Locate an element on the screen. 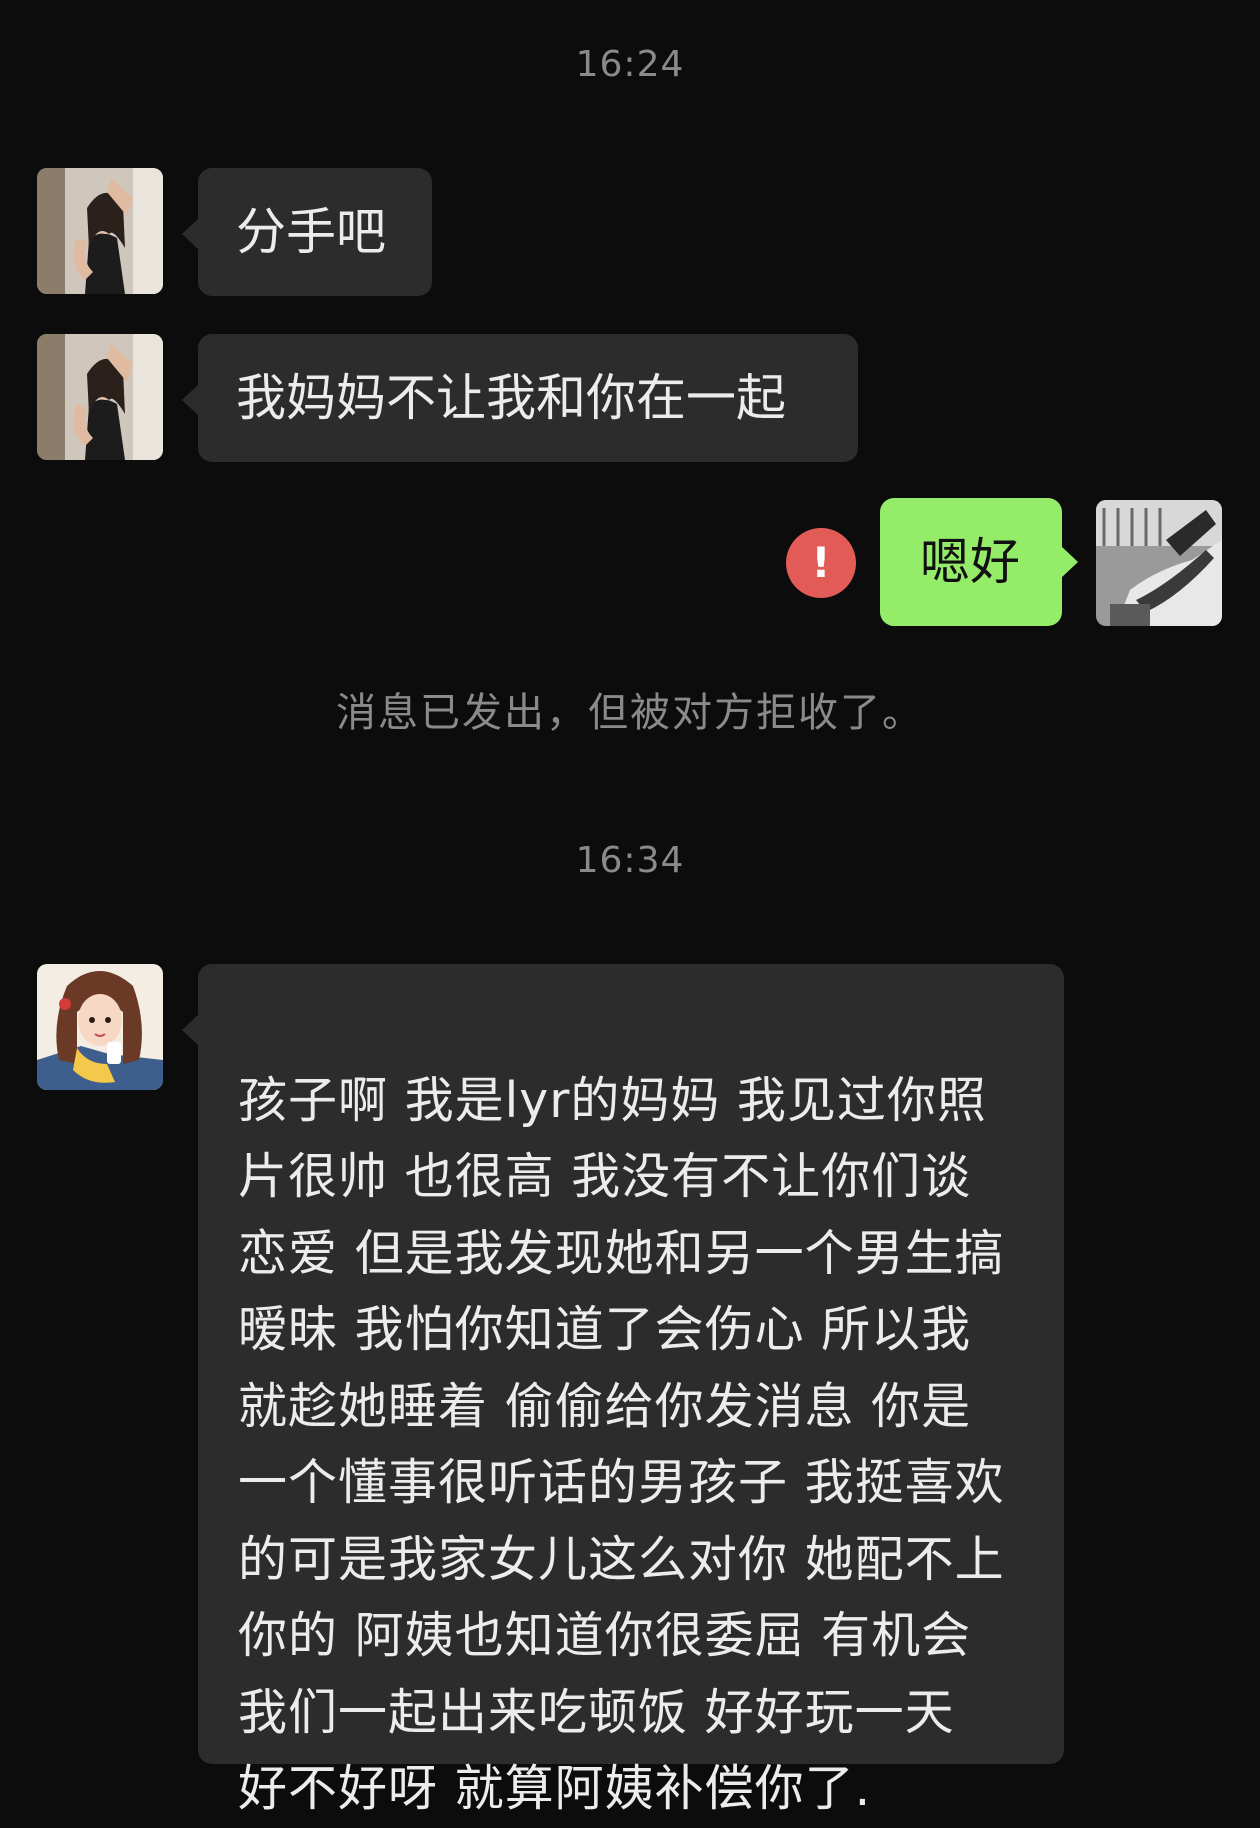 The image size is (1260, 1828). timestamp: 16:24 is located at coordinates (630, 64).